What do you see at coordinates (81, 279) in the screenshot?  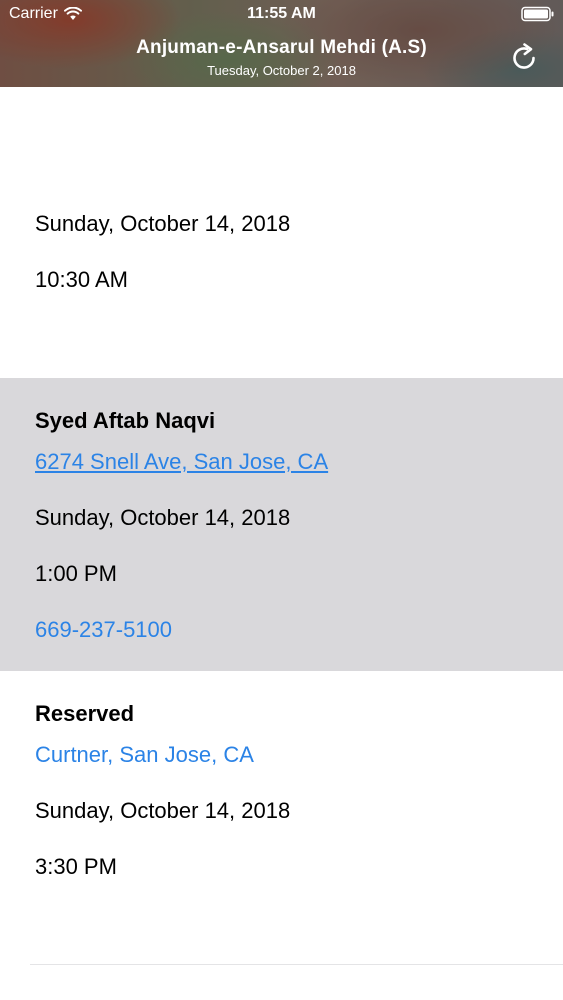 I see `event-time: 10:30 AM` at bounding box center [81, 279].